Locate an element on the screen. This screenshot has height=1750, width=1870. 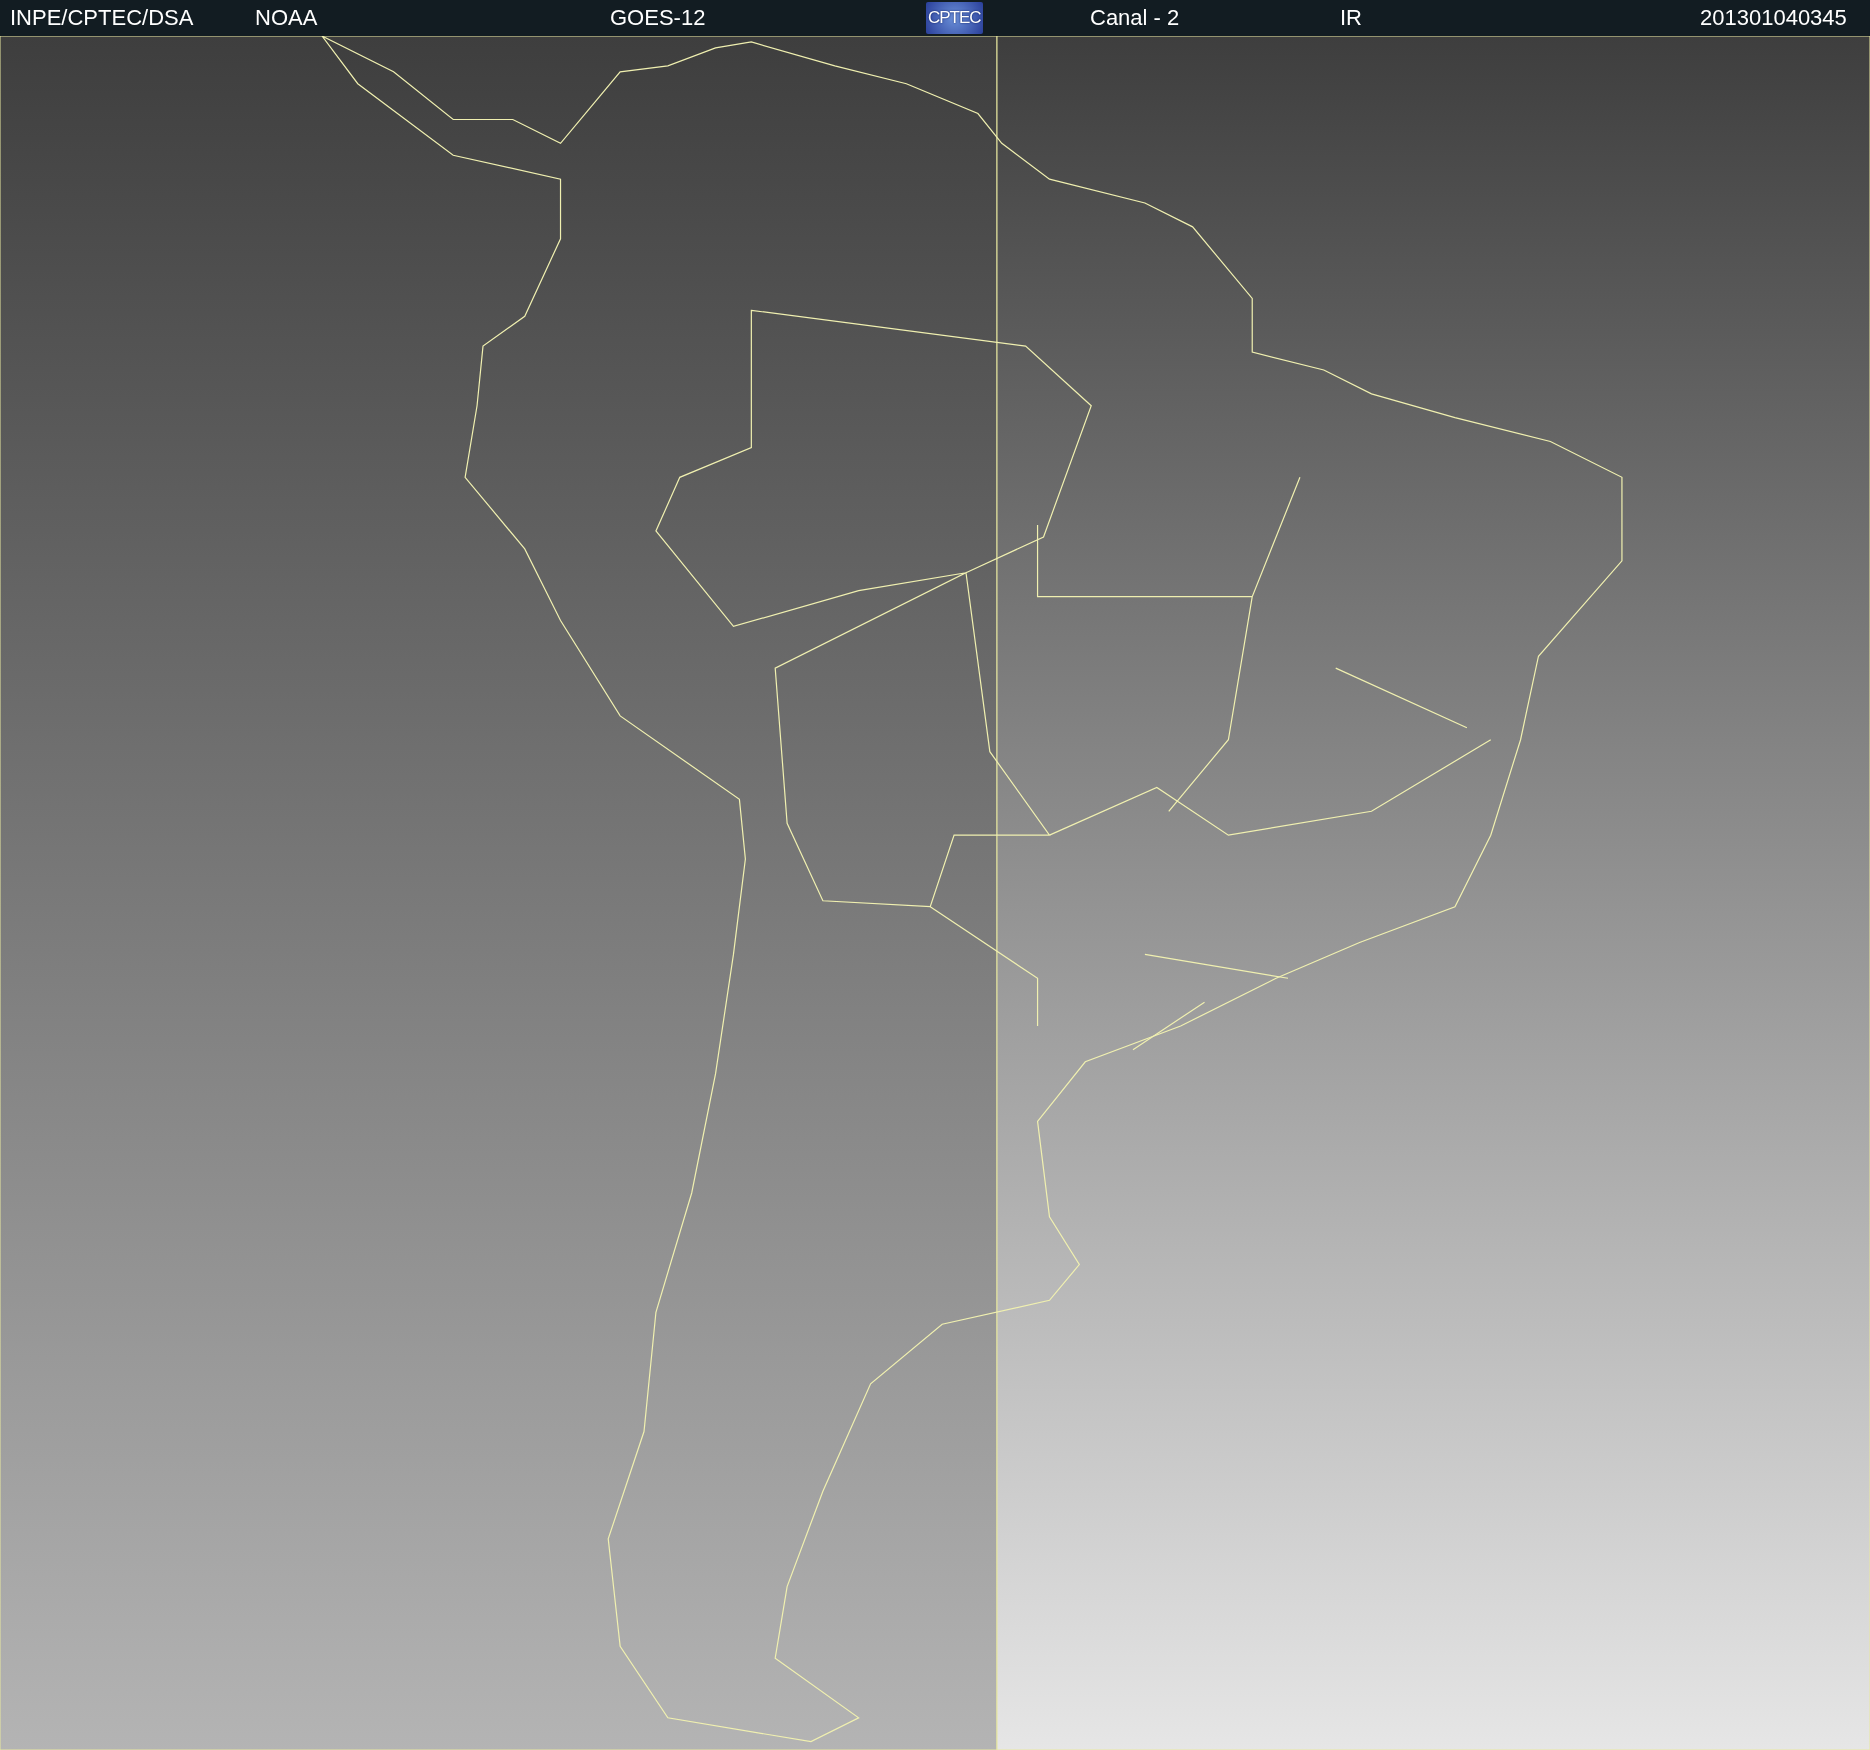
header-label: INPE/CPTEC/DSA is located at coordinates (102, 17).